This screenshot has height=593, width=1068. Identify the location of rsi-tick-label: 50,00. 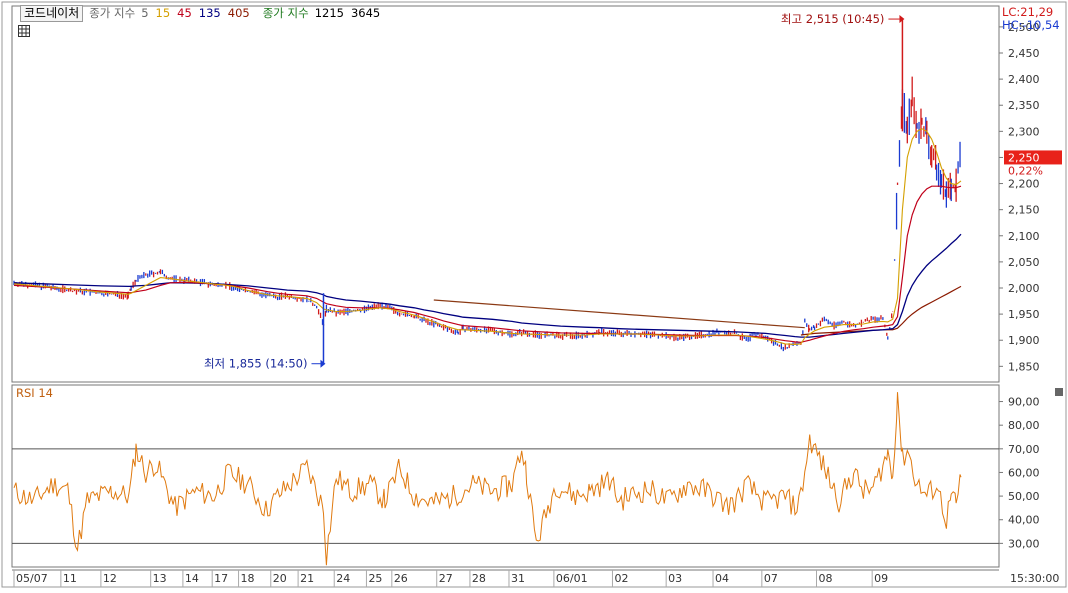
(1024, 496).